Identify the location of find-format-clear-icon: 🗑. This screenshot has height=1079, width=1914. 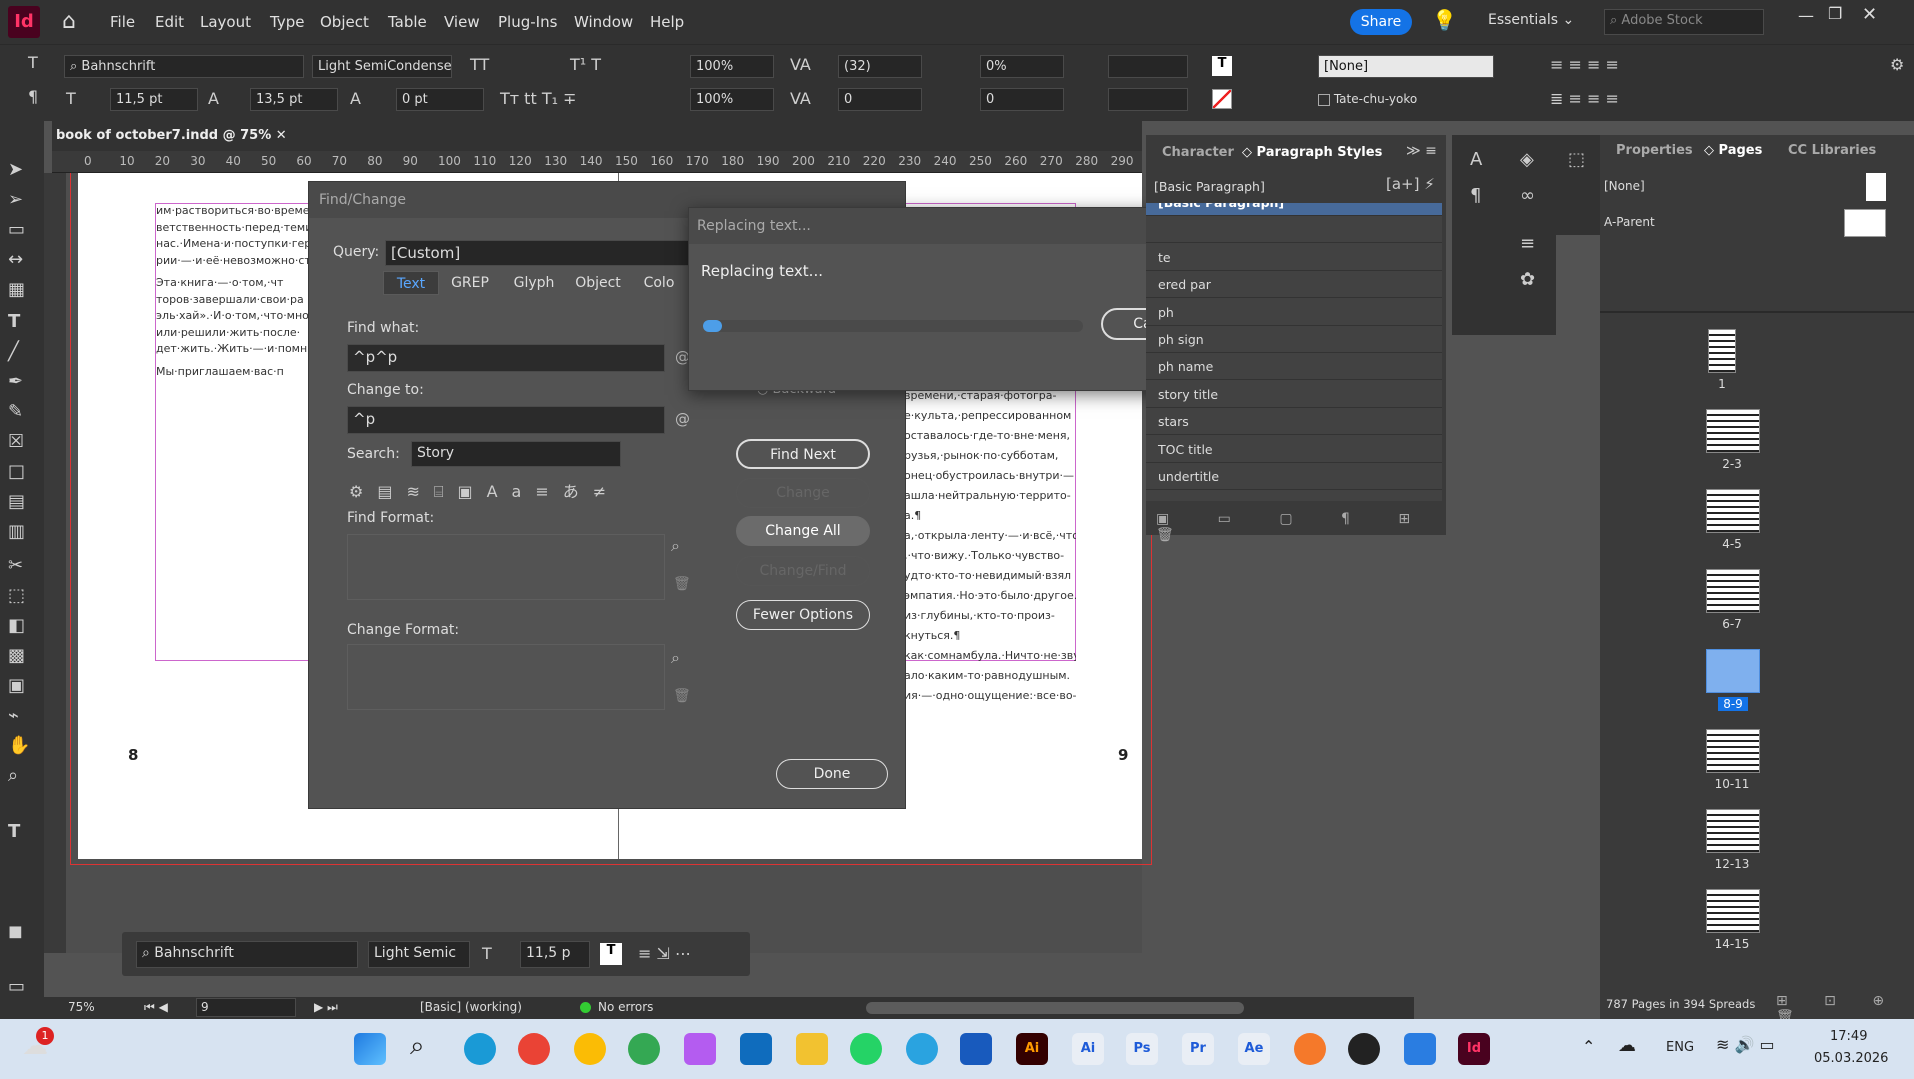
(682, 584).